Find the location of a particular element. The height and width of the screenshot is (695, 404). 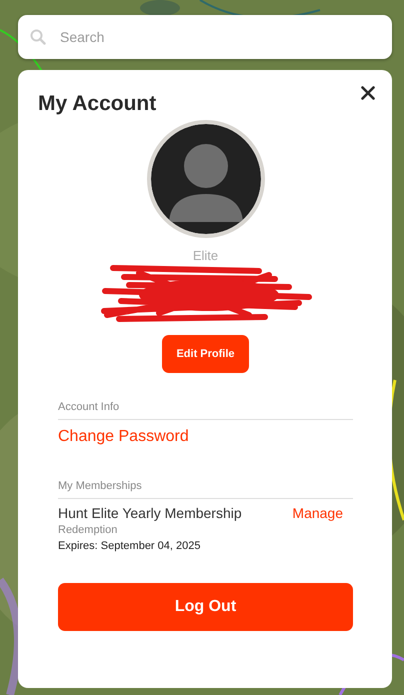

search-icon is located at coordinates (38, 37).